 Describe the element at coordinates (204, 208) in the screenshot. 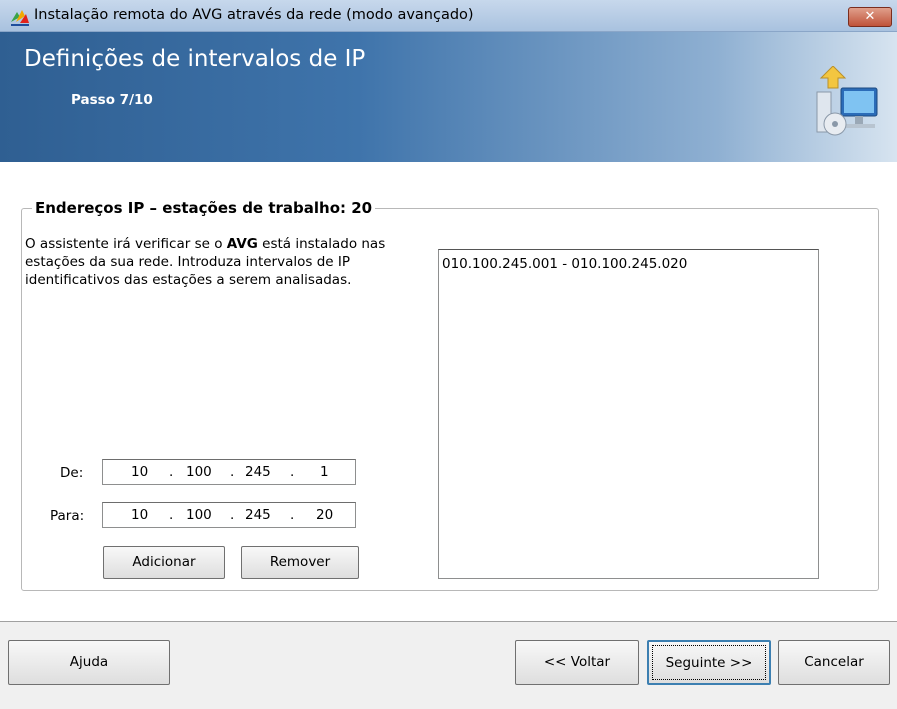

I see `groupbox-title: Endereços IP – estações de trabalho: 20` at that location.